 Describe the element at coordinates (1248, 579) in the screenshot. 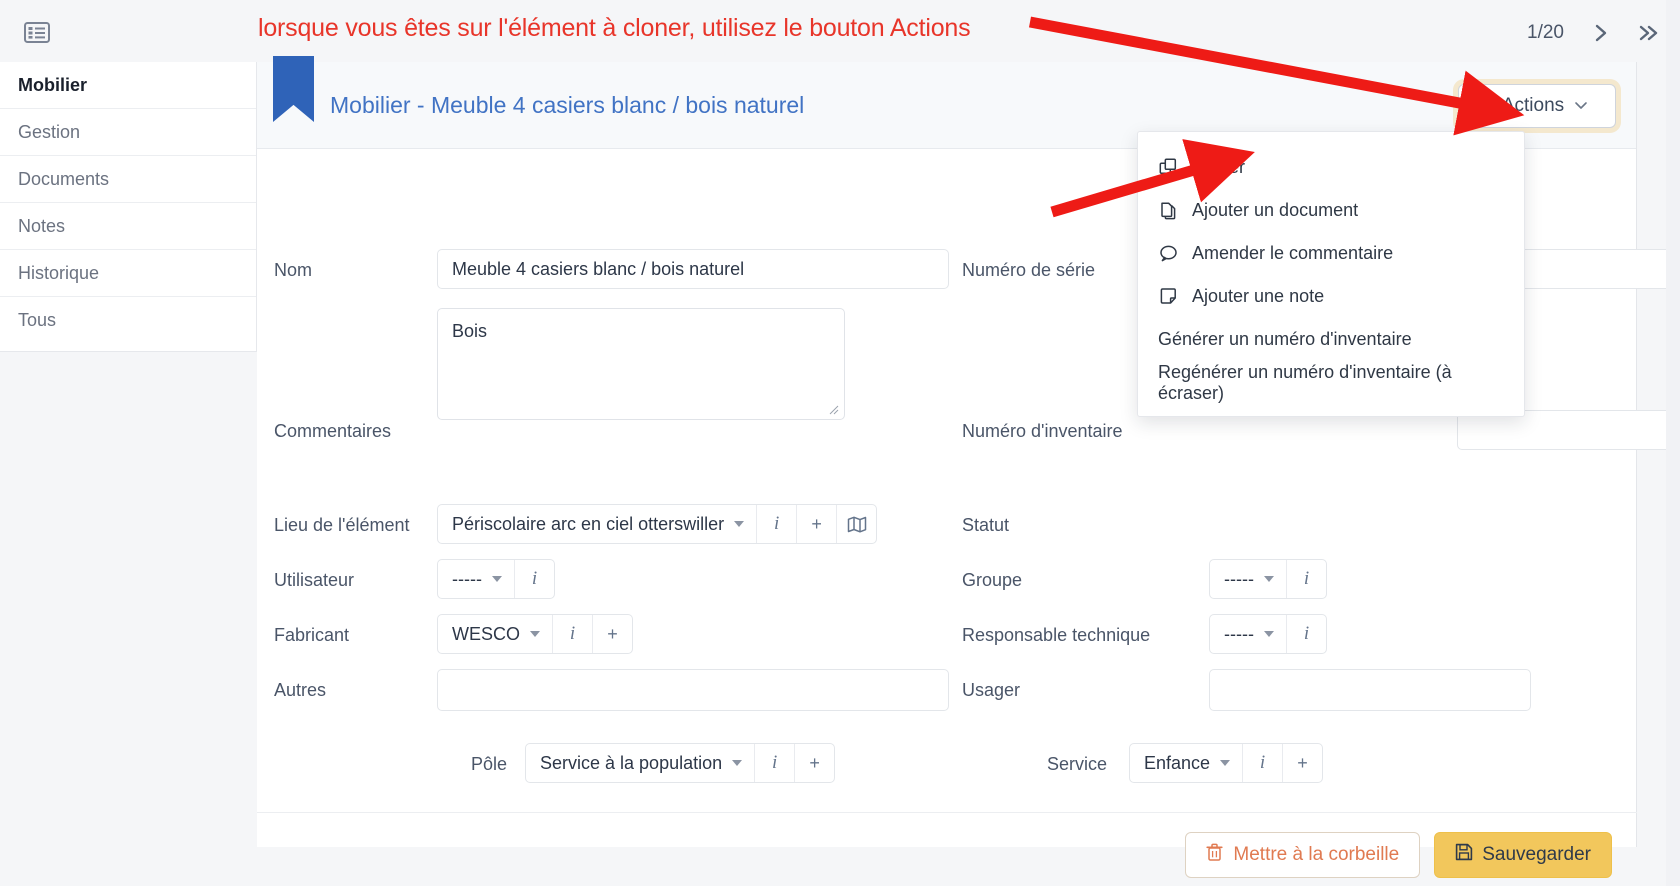

I see `groupe-select: -----` at that location.